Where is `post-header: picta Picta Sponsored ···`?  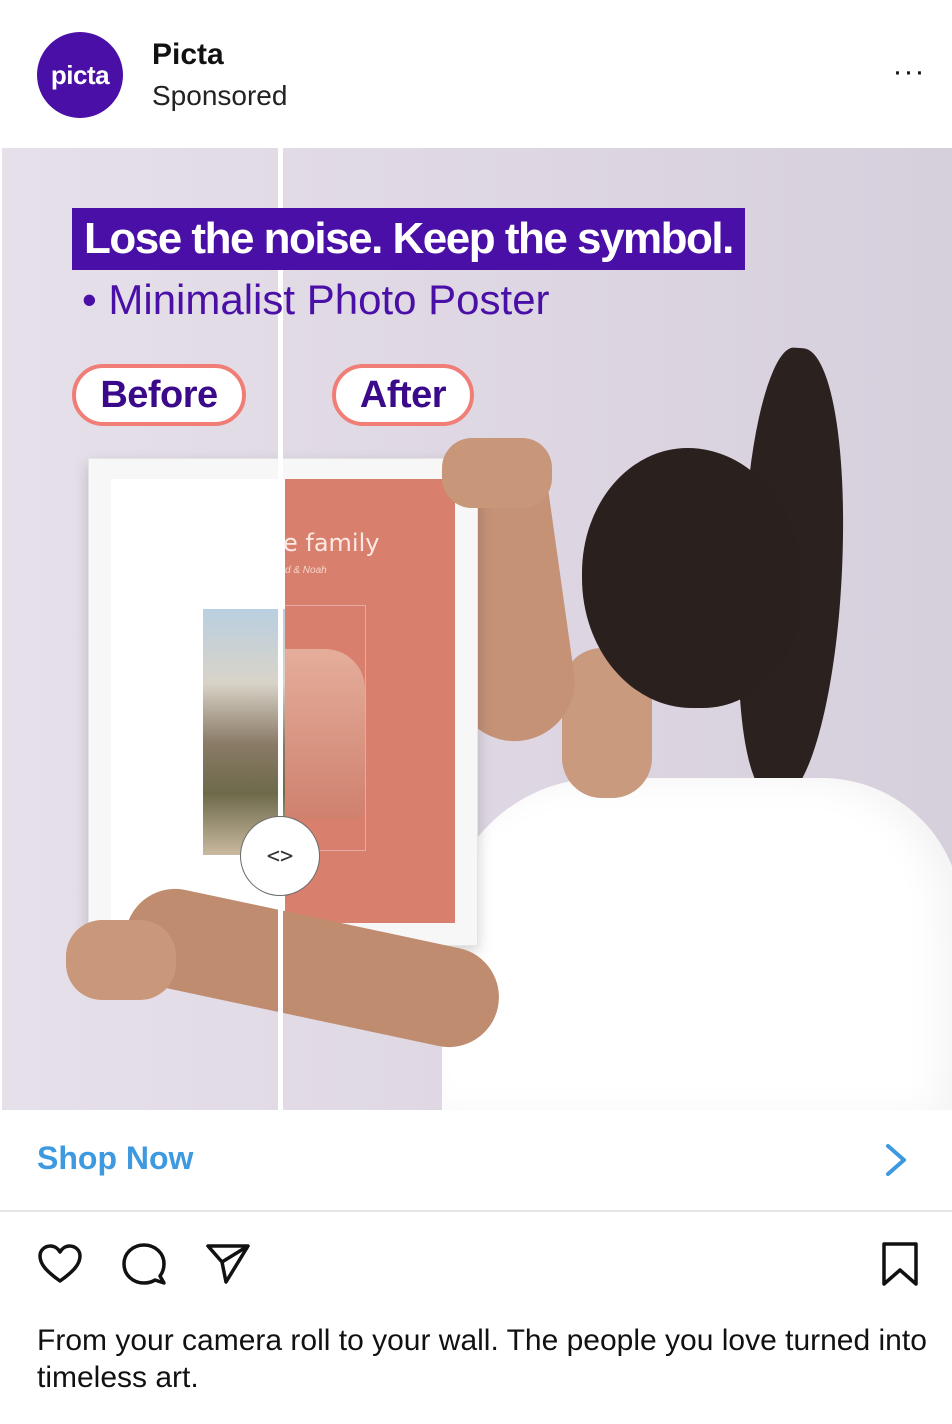
post-header: picta Picta Sponsored ··· is located at coordinates (476, 74).